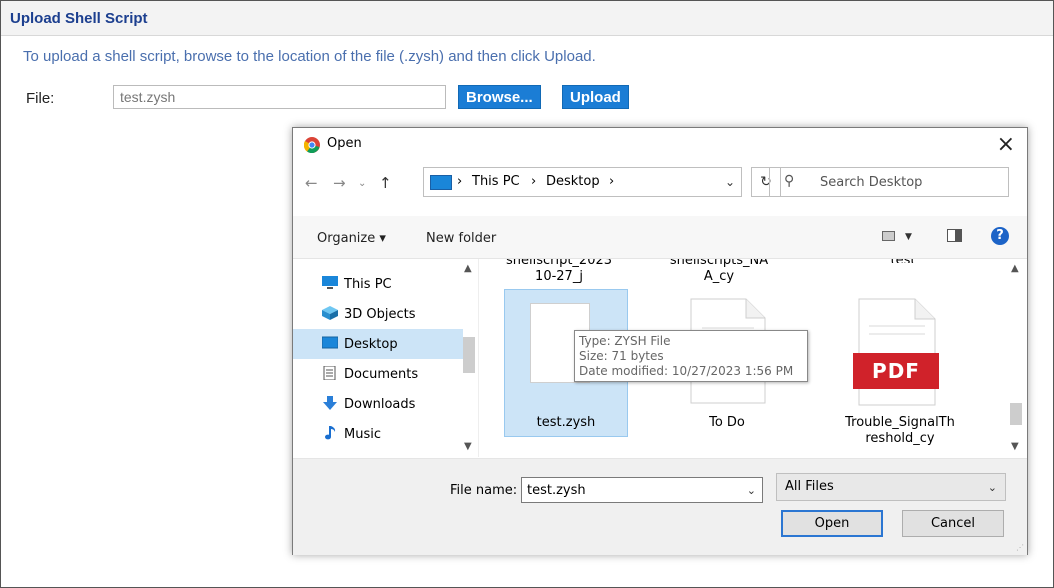 This screenshot has height=588, width=1054. I want to click on file-name: Trouble_SignalTh reshold_cy, so click(900, 430).